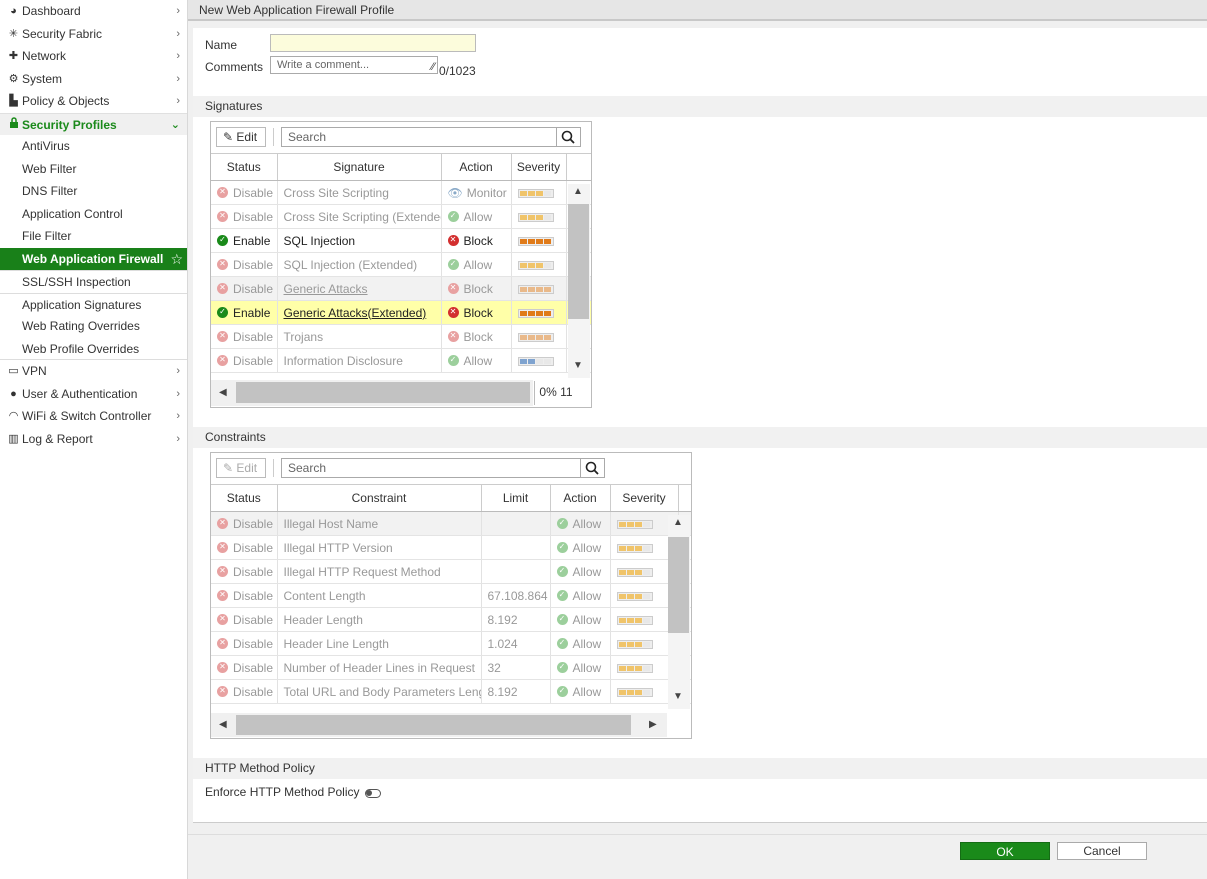 Image resolution: width=1207 pixels, height=879 pixels. What do you see at coordinates (1102, 851) in the screenshot?
I see `cancel-button: Cancel` at bounding box center [1102, 851].